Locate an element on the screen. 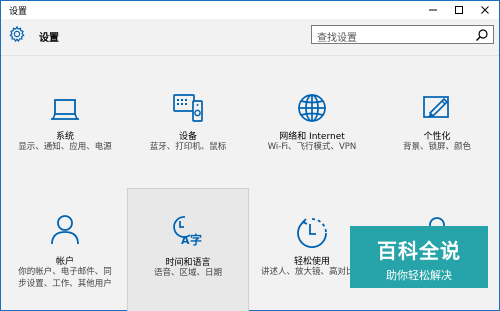  minimize-icon is located at coordinates (433, 10).